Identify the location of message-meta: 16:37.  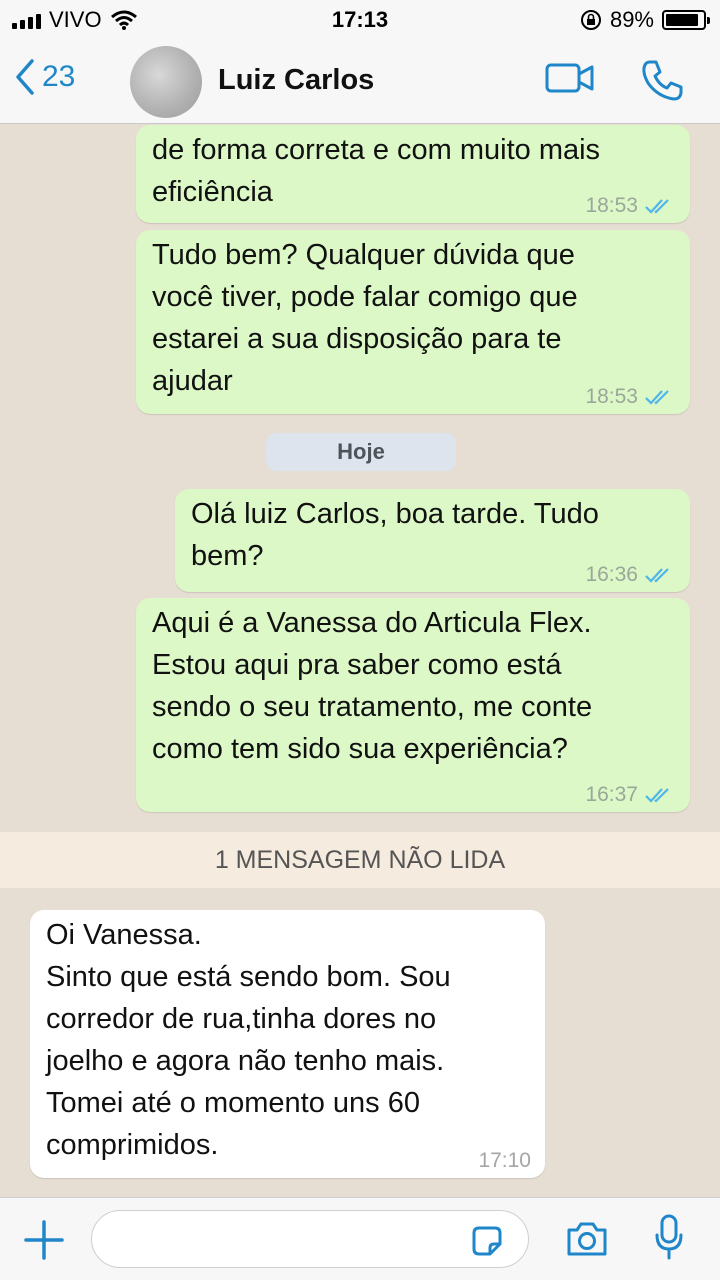
(630, 795).